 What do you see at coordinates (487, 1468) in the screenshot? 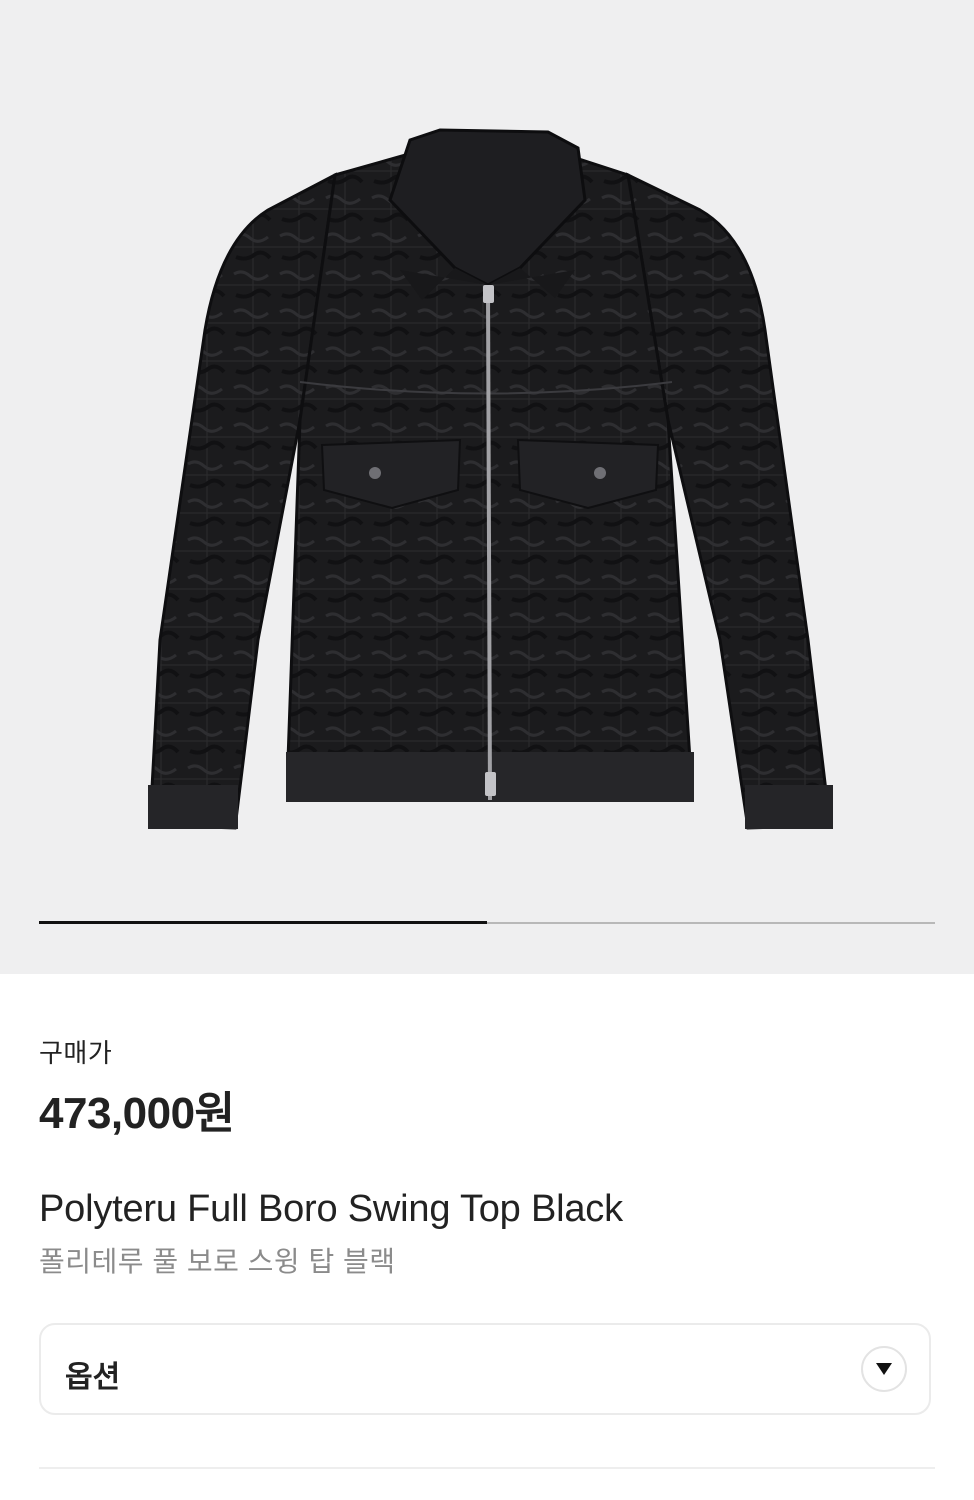
I see `section-divider` at bounding box center [487, 1468].